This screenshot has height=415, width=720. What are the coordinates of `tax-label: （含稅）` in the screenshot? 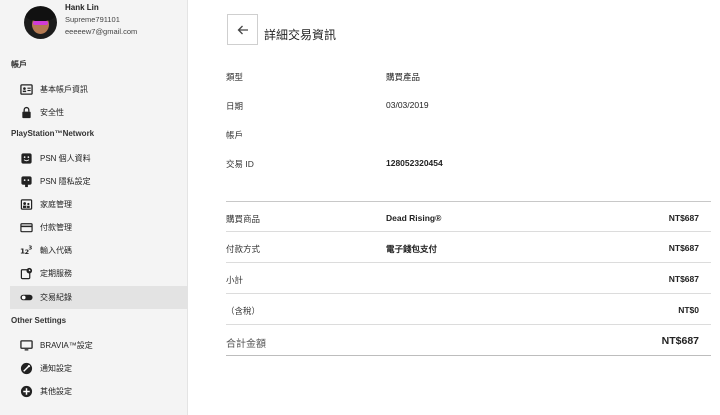 It's located at (243, 311).